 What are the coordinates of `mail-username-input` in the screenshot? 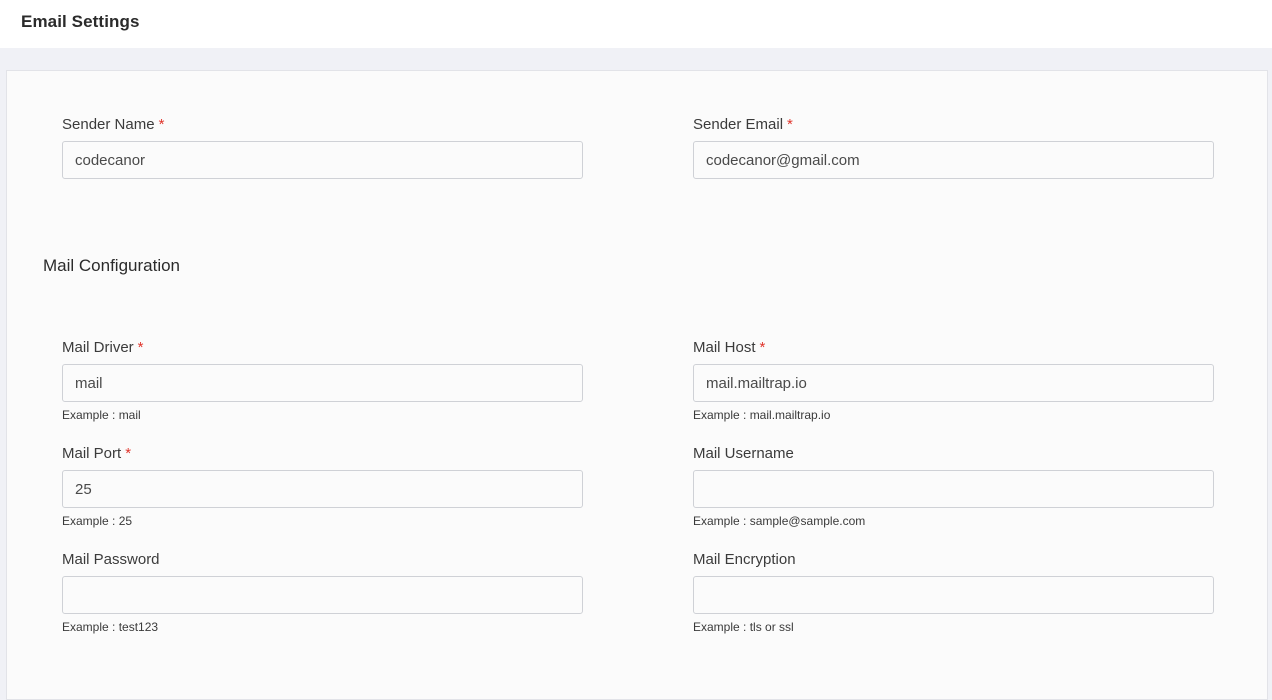 It's located at (953, 489).